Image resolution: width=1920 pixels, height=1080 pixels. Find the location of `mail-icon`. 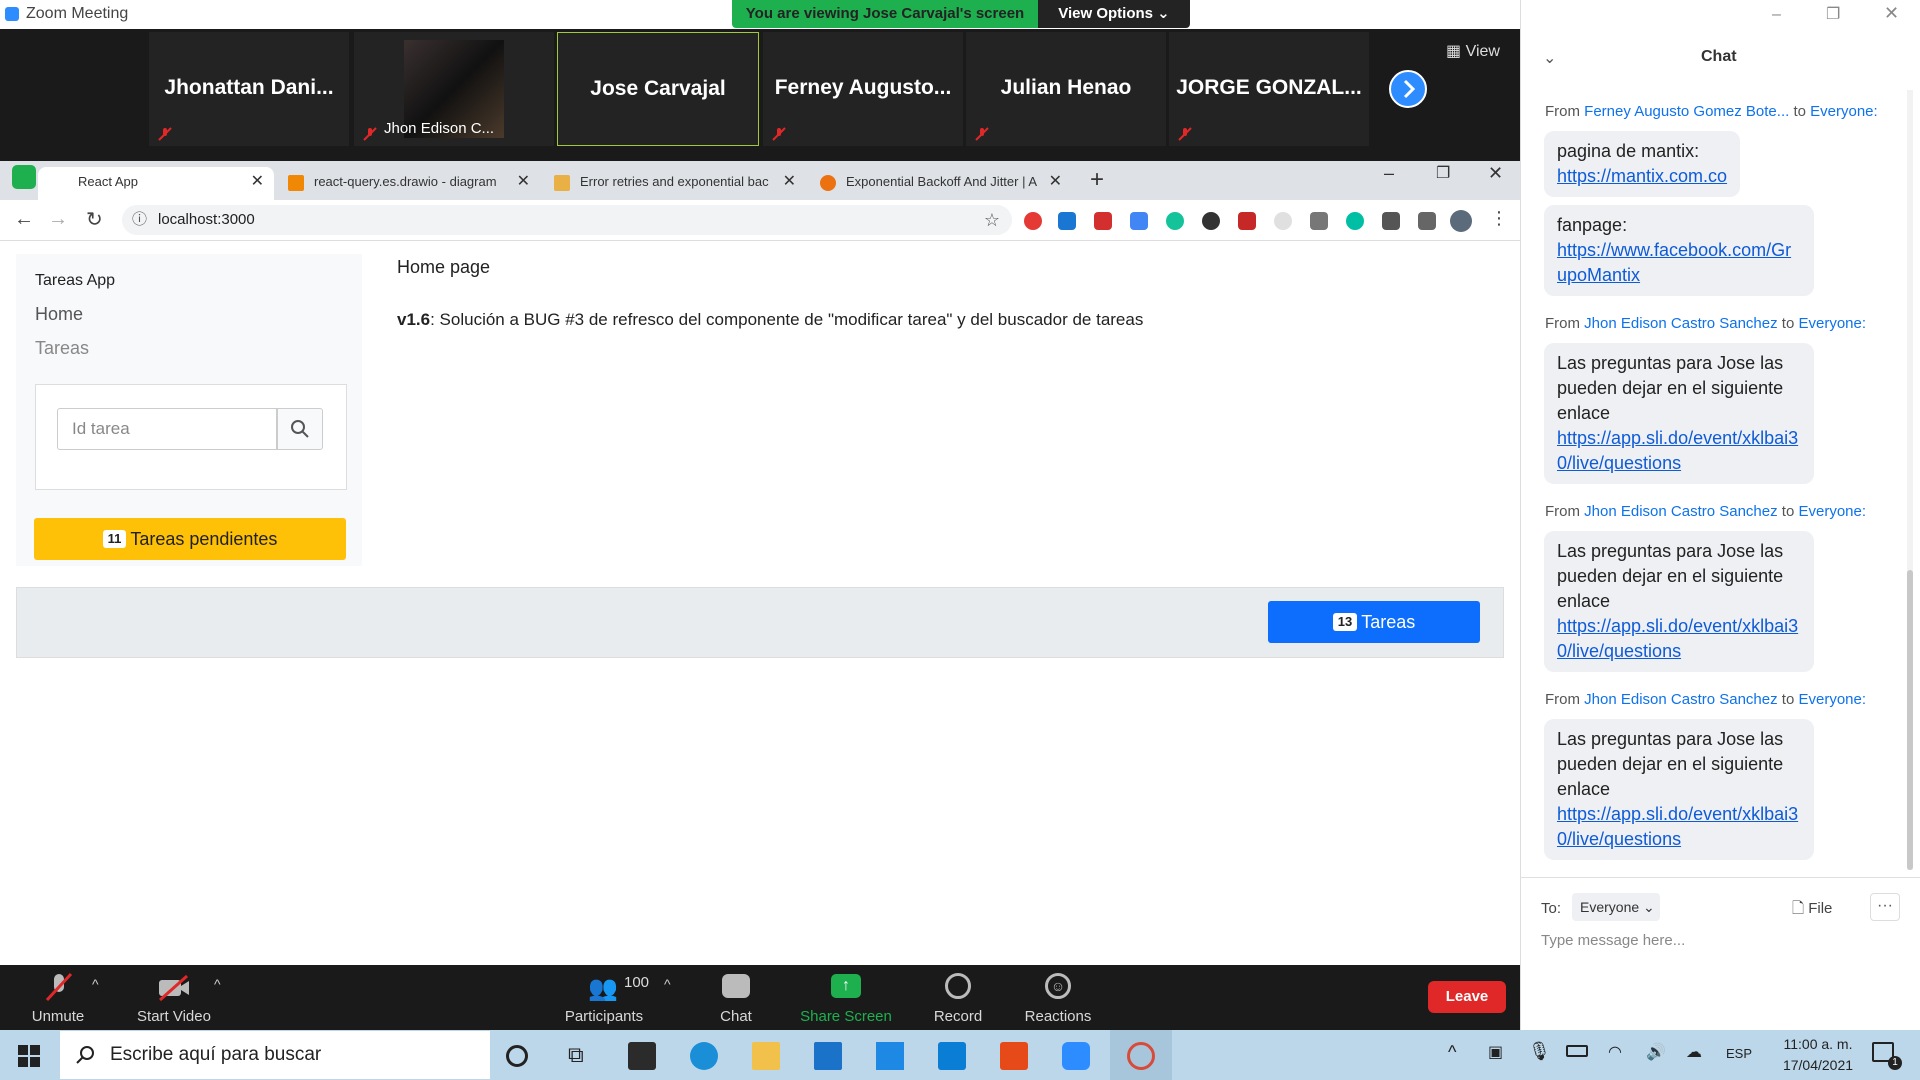

mail-icon is located at coordinates (828, 1056).